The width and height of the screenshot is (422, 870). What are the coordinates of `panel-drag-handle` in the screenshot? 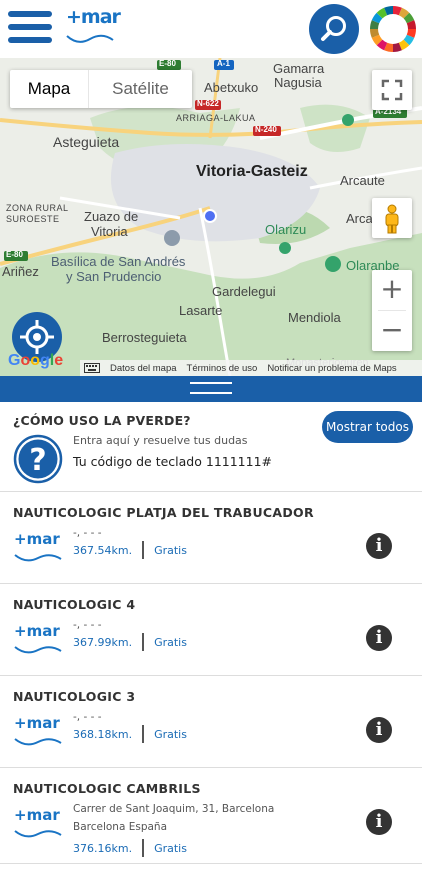 It's located at (211, 389).